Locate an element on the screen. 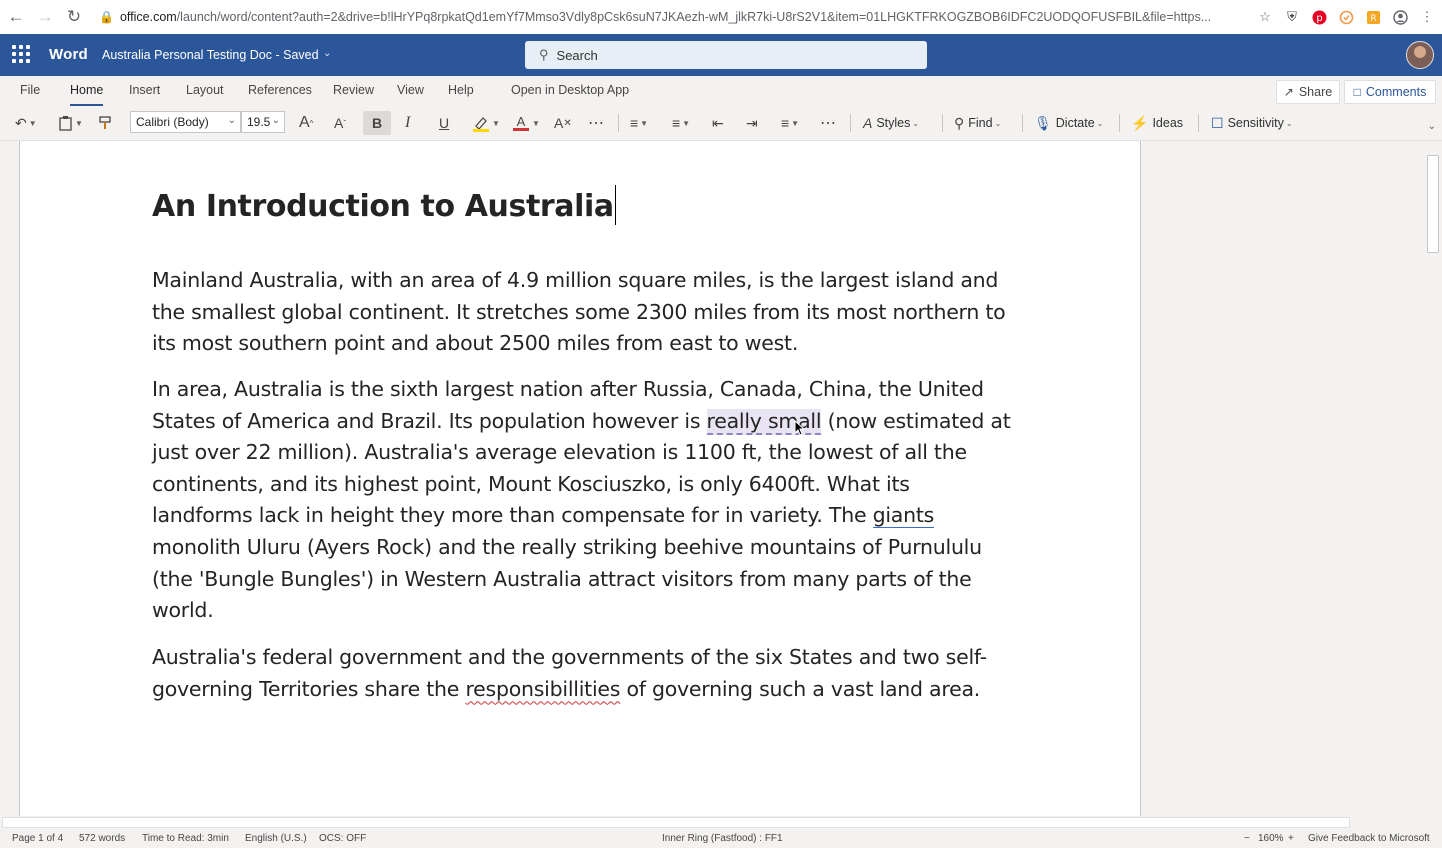  tab-home: Home is located at coordinates (87, 94).